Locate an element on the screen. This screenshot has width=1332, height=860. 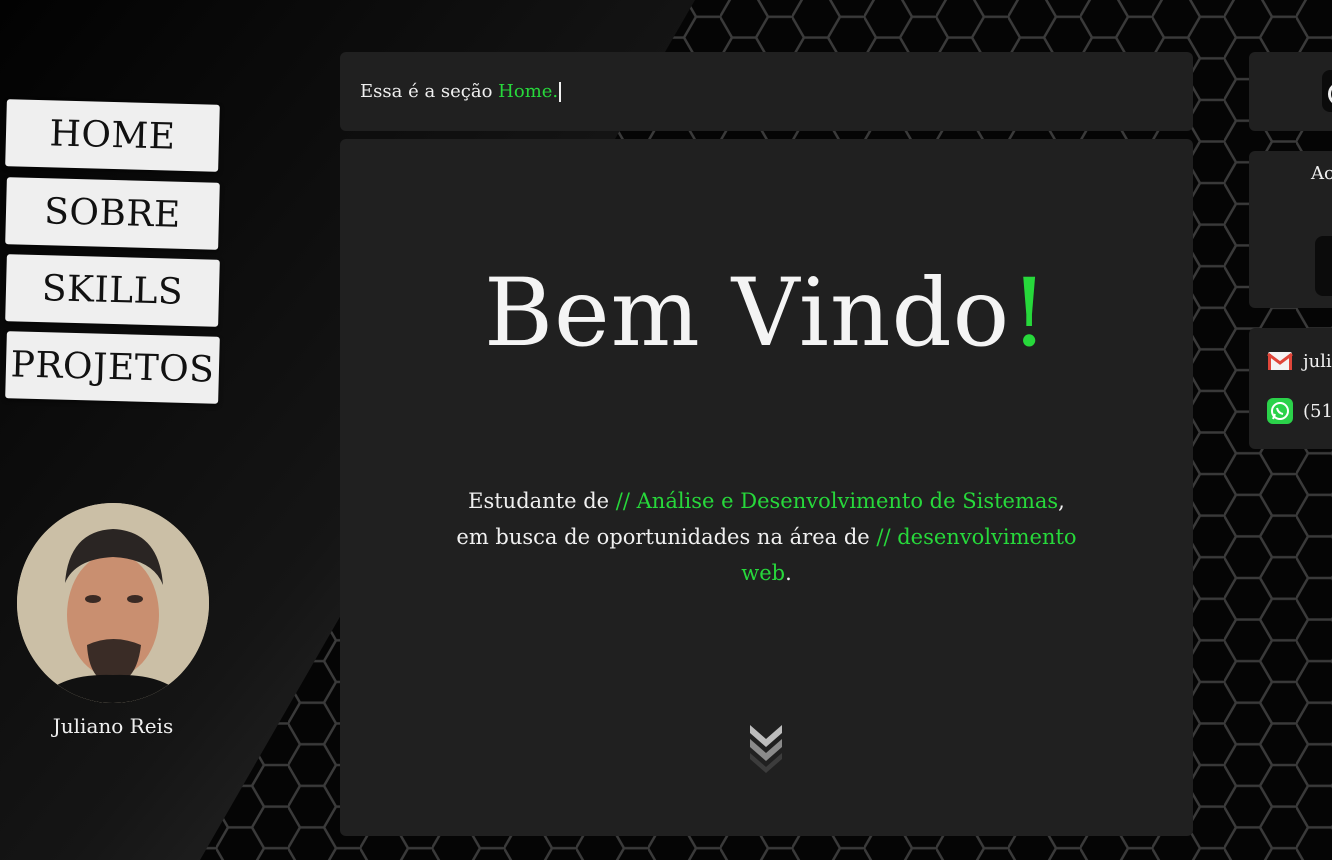
hero-title: Bem Vindo! is located at coordinates (766, 314).